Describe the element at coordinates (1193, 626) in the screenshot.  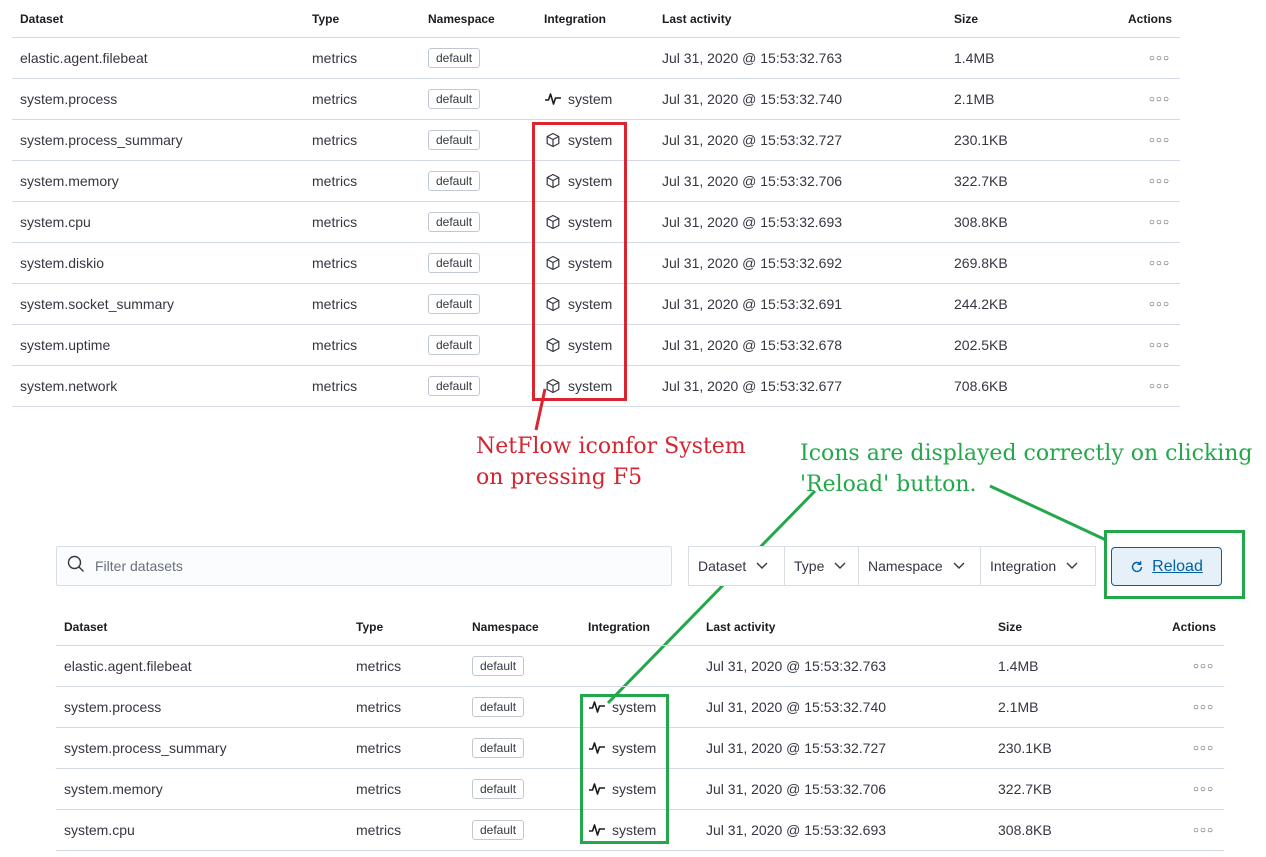
I see `header-actions: Actions` at that location.